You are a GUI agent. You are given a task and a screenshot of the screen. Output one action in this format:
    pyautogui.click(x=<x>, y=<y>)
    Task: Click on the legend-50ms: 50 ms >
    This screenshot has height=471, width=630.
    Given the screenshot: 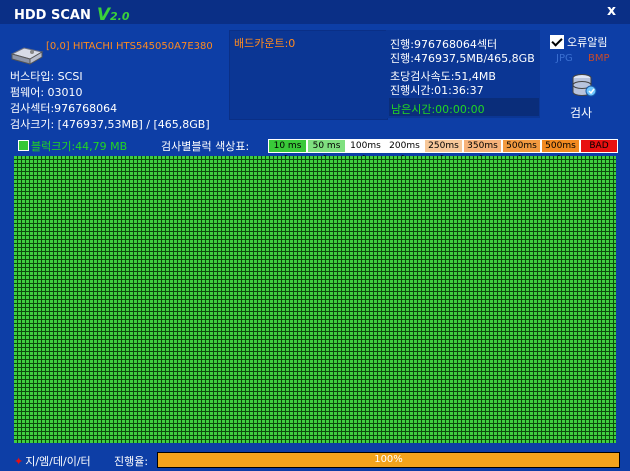 What is the action you would take?
    pyautogui.click(x=326, y=151)
    